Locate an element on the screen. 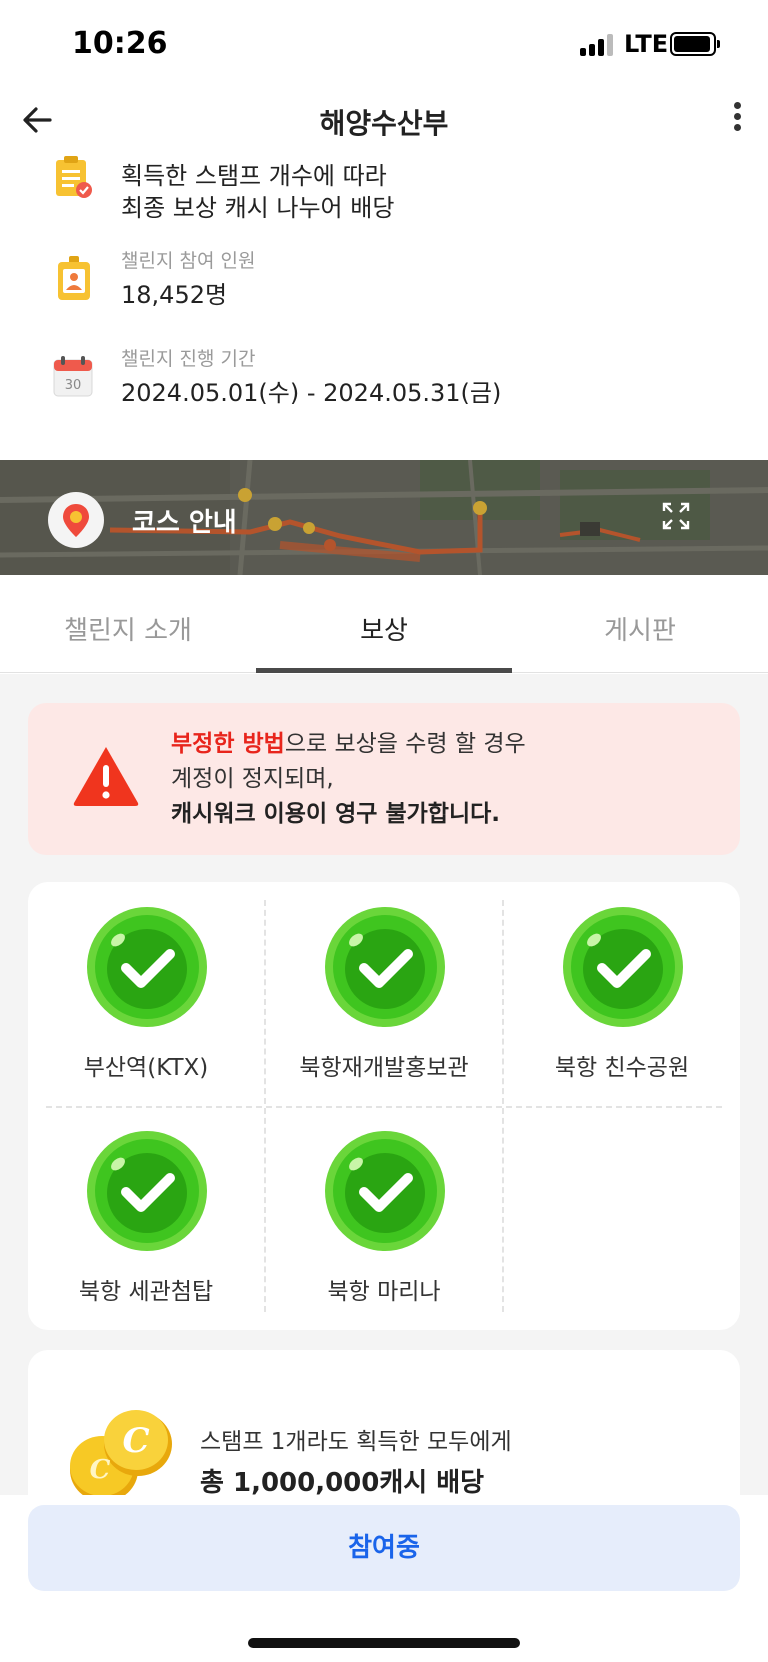 The image size is (768, 1662). tab-challenge-intro: 챌린지 소개 is located at coordinates (128, 628).